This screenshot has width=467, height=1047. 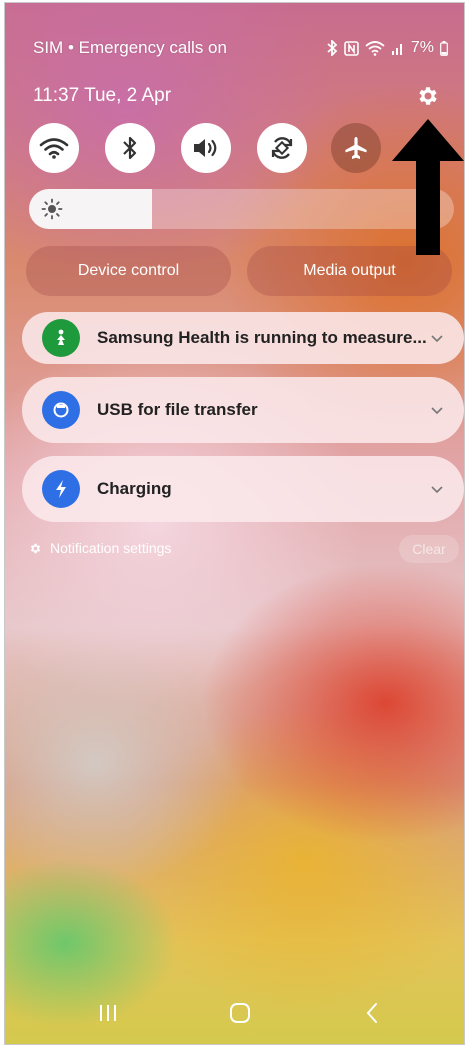 I want to click on speaker-icon, so click(x=205, y=148).